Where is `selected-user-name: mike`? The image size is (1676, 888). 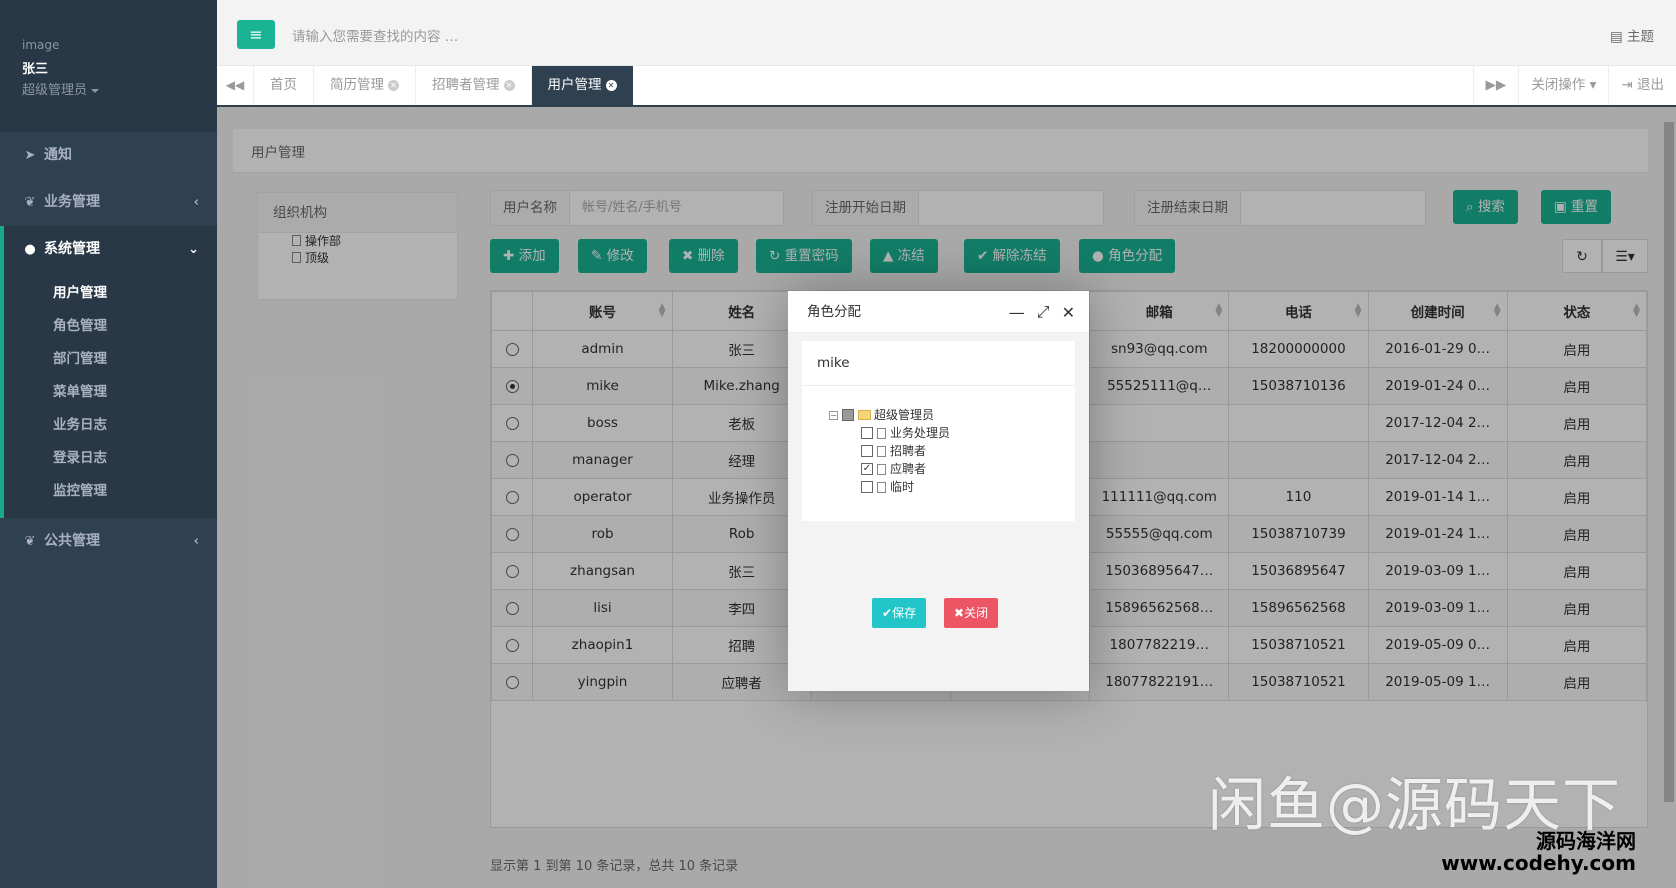 selected-user-name: mike is located at coordinates (938, 363).